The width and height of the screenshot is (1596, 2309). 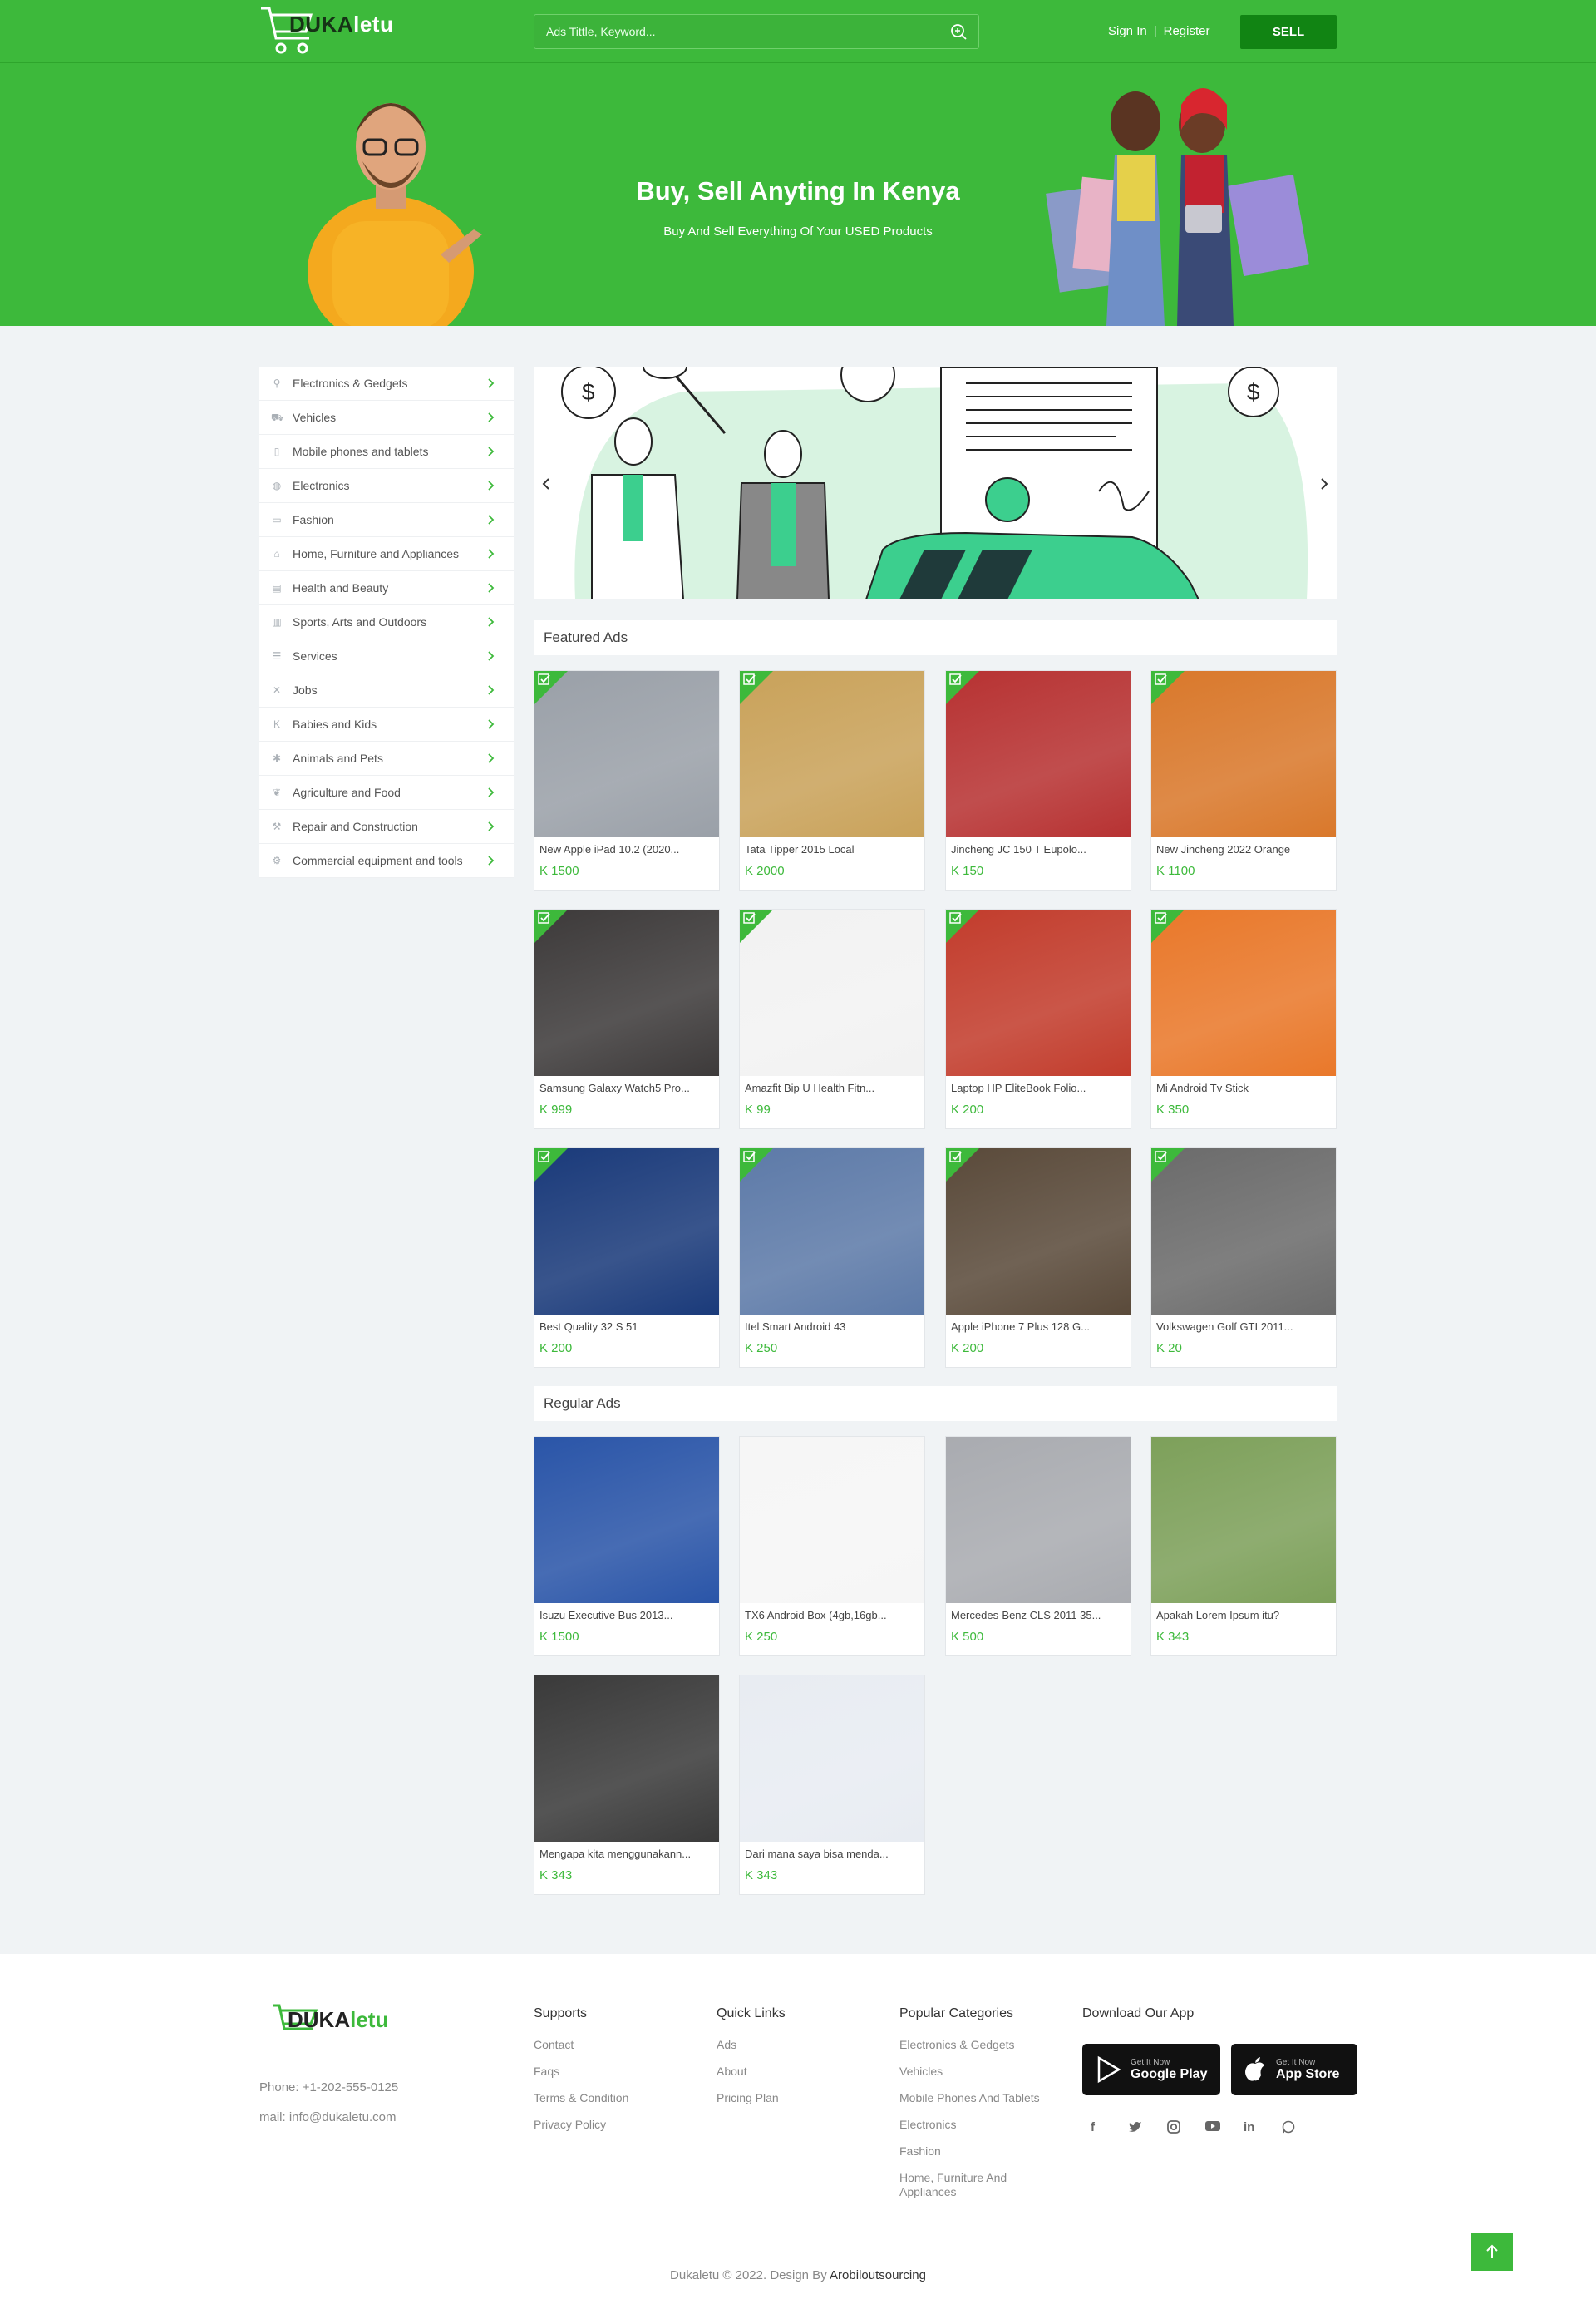 I want to click on sell-button: SELL, so click(x=1288, y=32).